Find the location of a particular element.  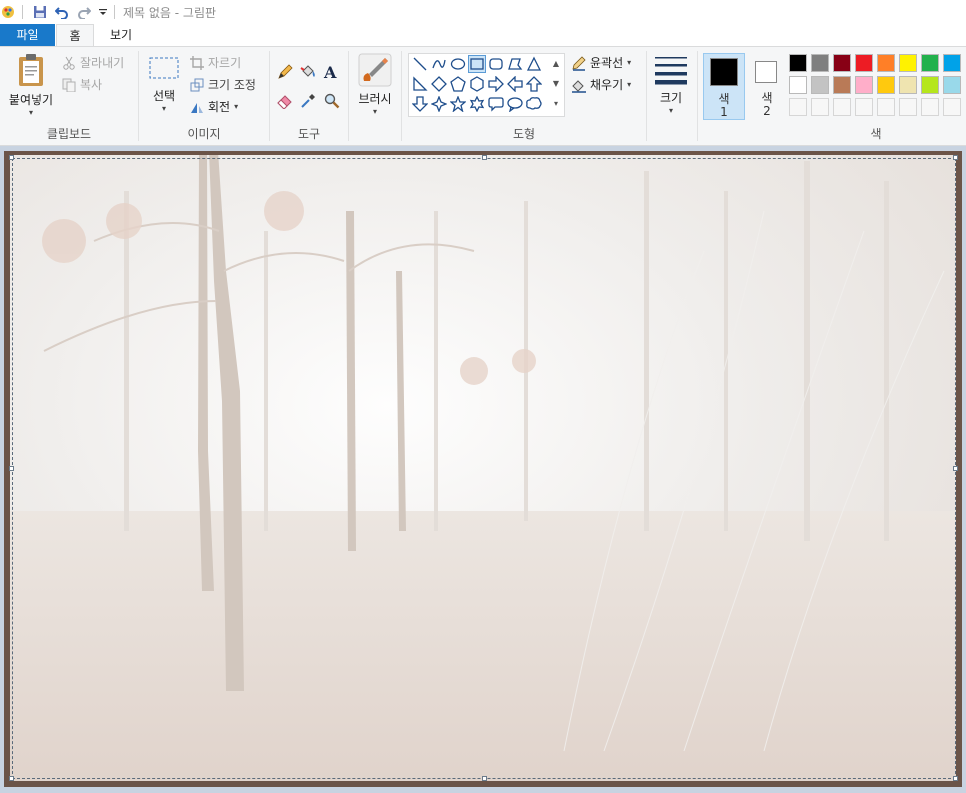

text-tool-icon: A is located at coordinates (330, 72).